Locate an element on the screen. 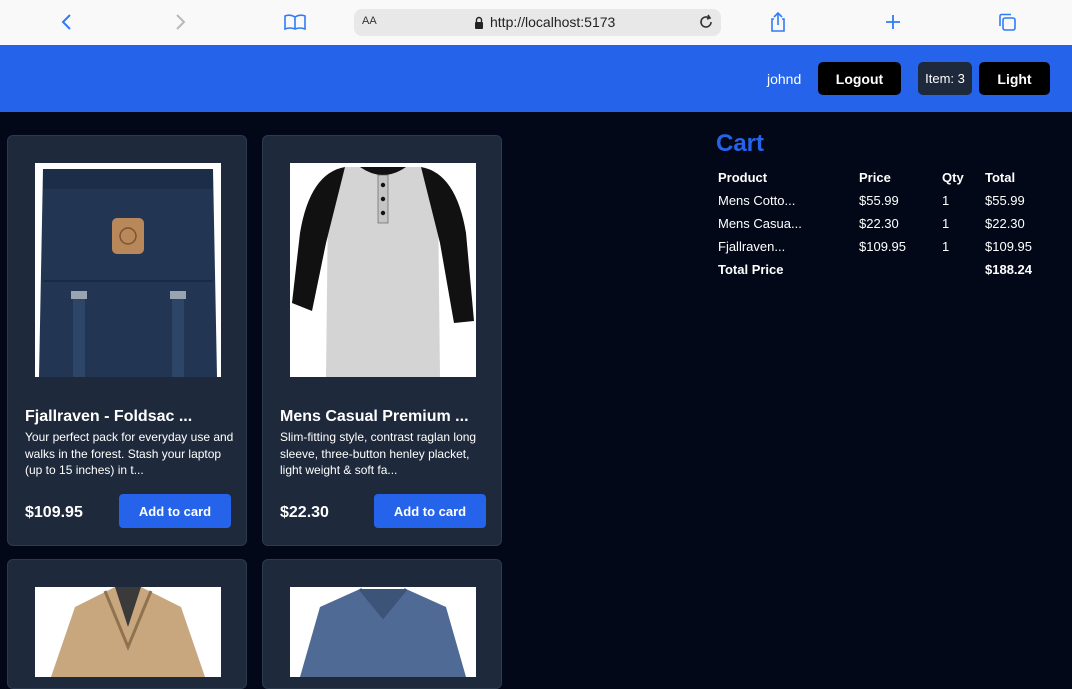 This screenshot has width=1072, height=689. cart-price: $109.95 is located at coordinates (882, 246).